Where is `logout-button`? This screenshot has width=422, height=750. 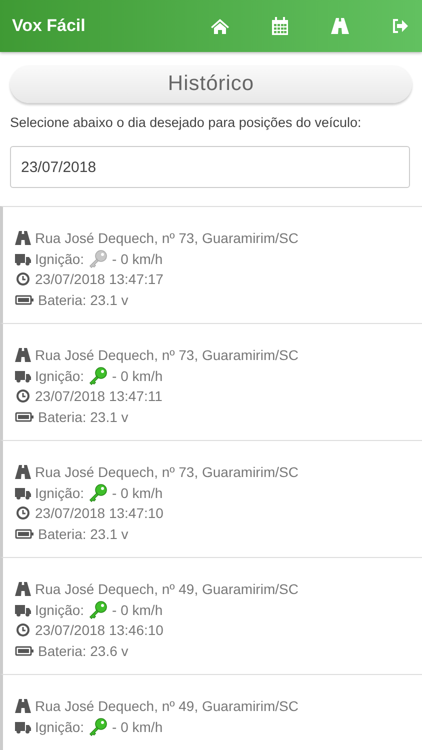
logout-button is located at coordinates (400, 26).